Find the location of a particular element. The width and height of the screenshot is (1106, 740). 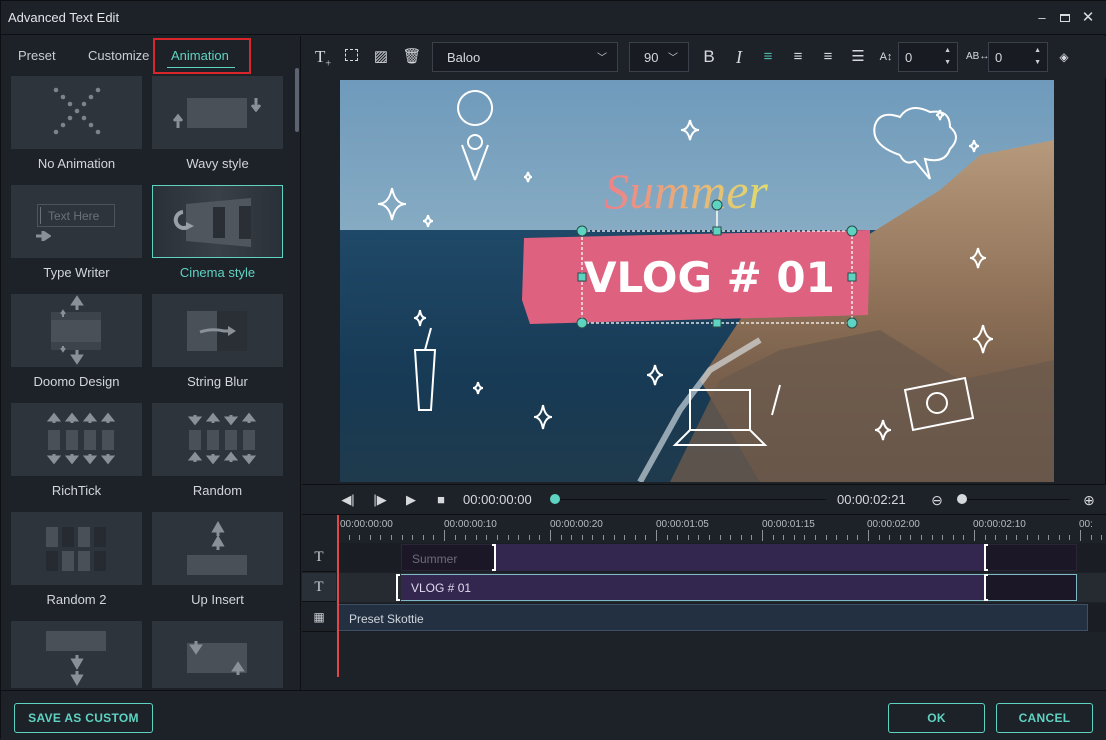

animation-up-insert: Up Insert is located at coordinates (217, 562).